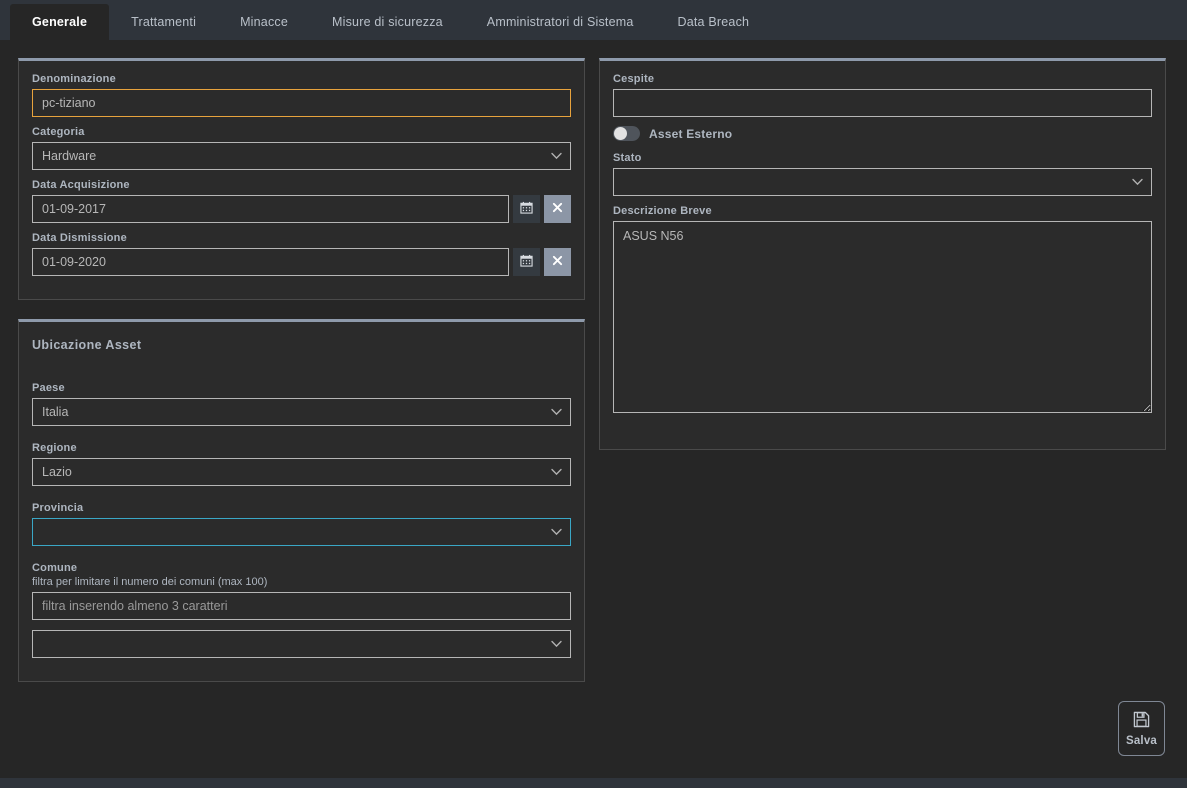 The image size is (1187, 788). Describe the element at coordinates (74, 79) in the screenshot. I see `label-denominazione: Denominazione` at that location.